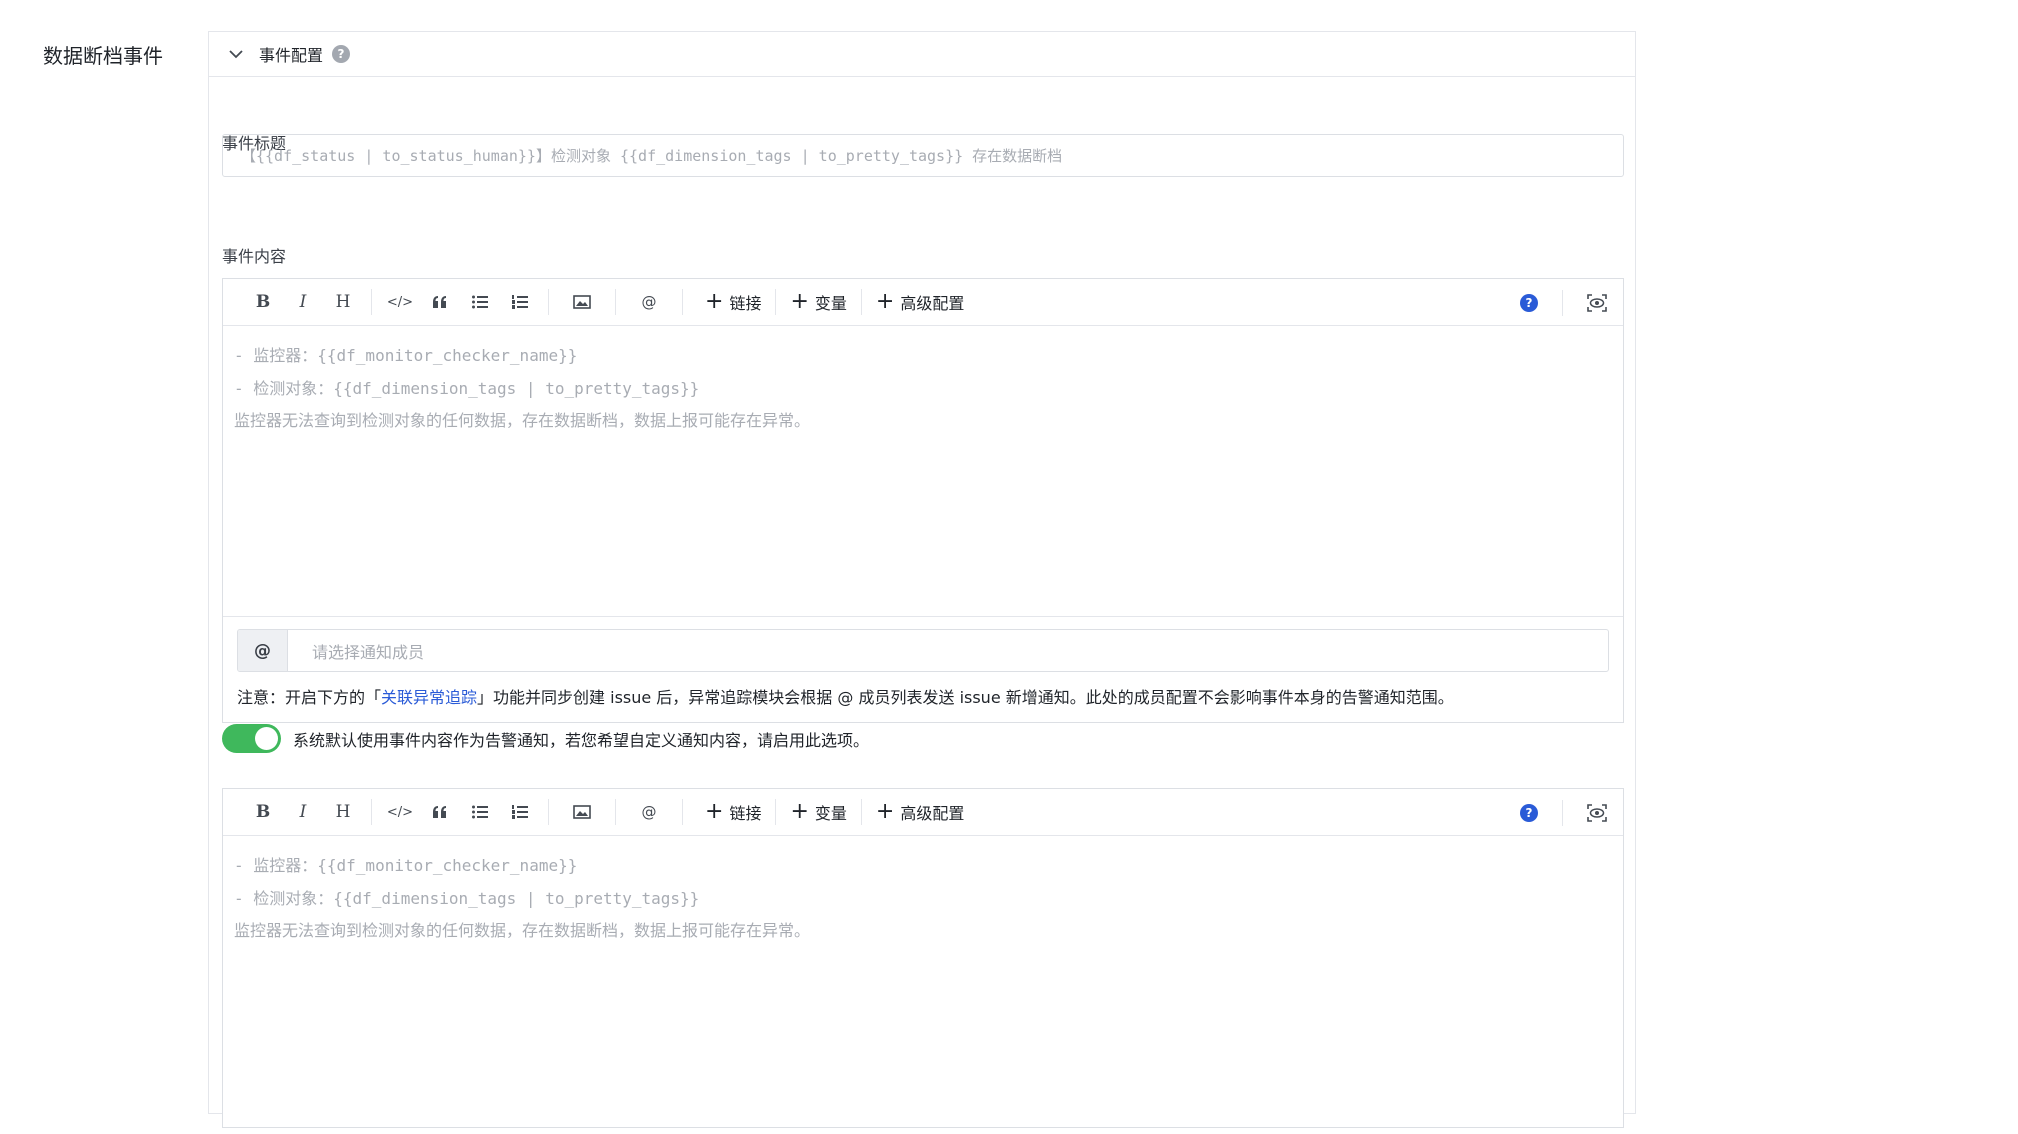 This screenshot has height=1134, width=2018. Describe the element at coordinates (291, 55) in the screenshot. I see `panel-title: 事件配置` at that location.